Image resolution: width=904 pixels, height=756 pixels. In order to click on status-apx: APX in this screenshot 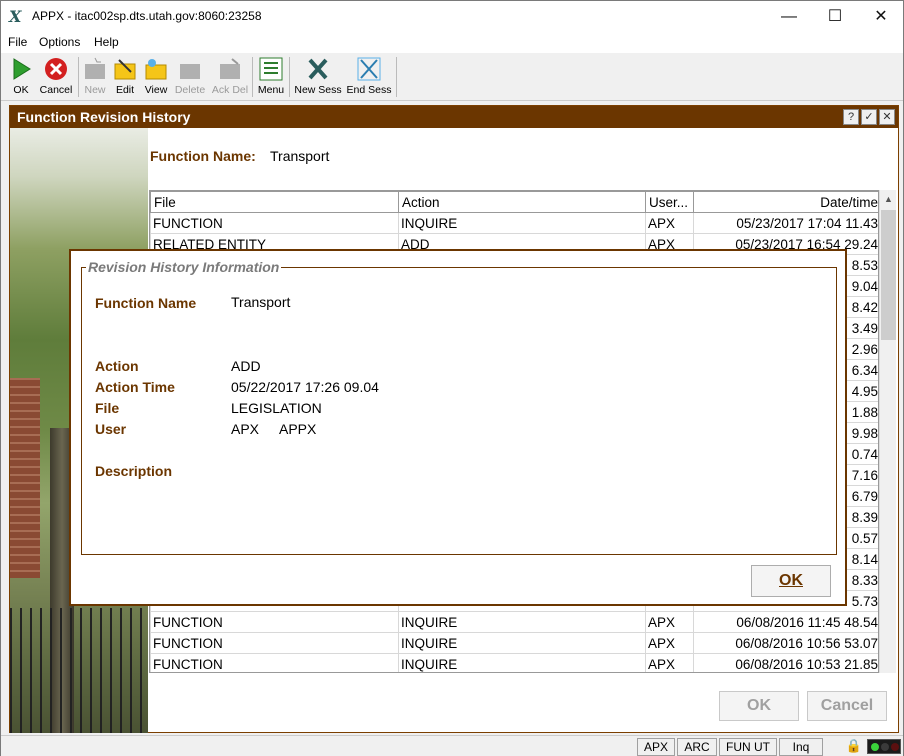, I will do `click(656, 747)`.